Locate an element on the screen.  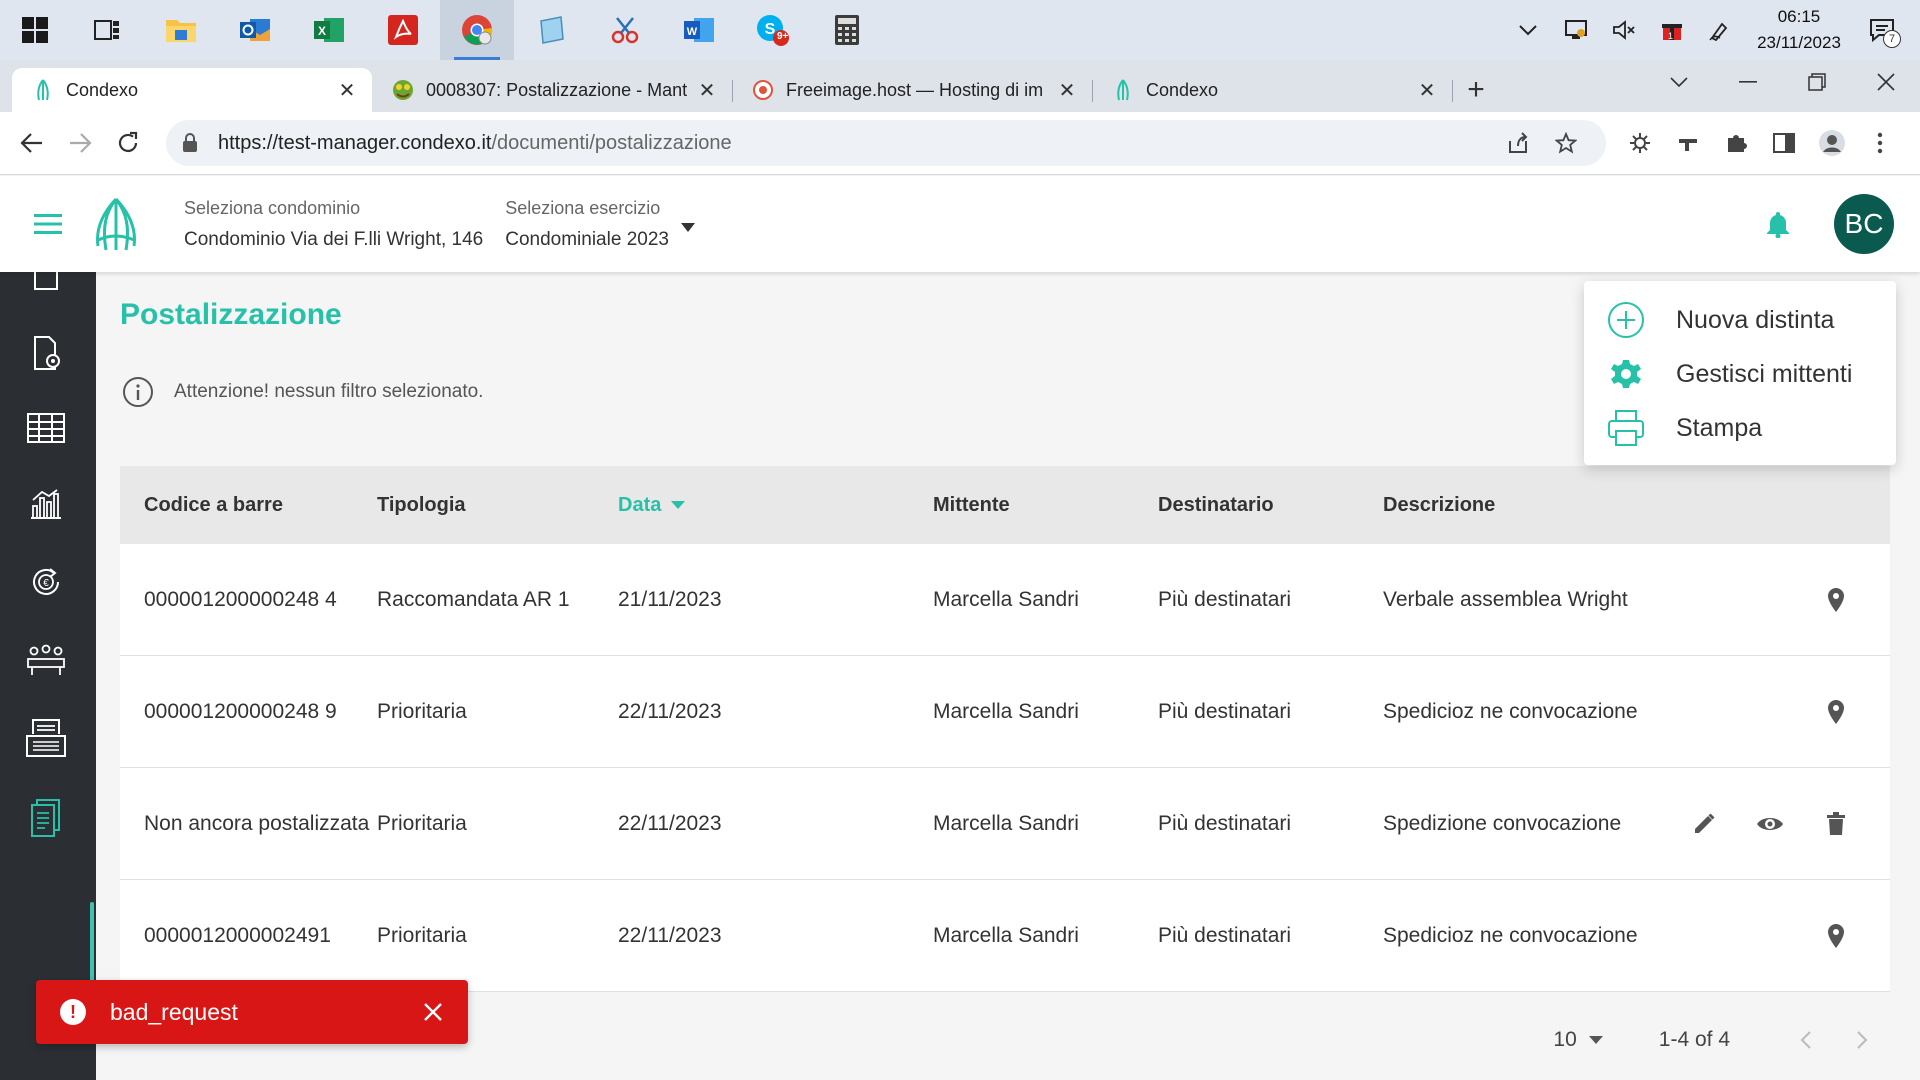
previous-page-button is located at coordinates (1806, 1040).